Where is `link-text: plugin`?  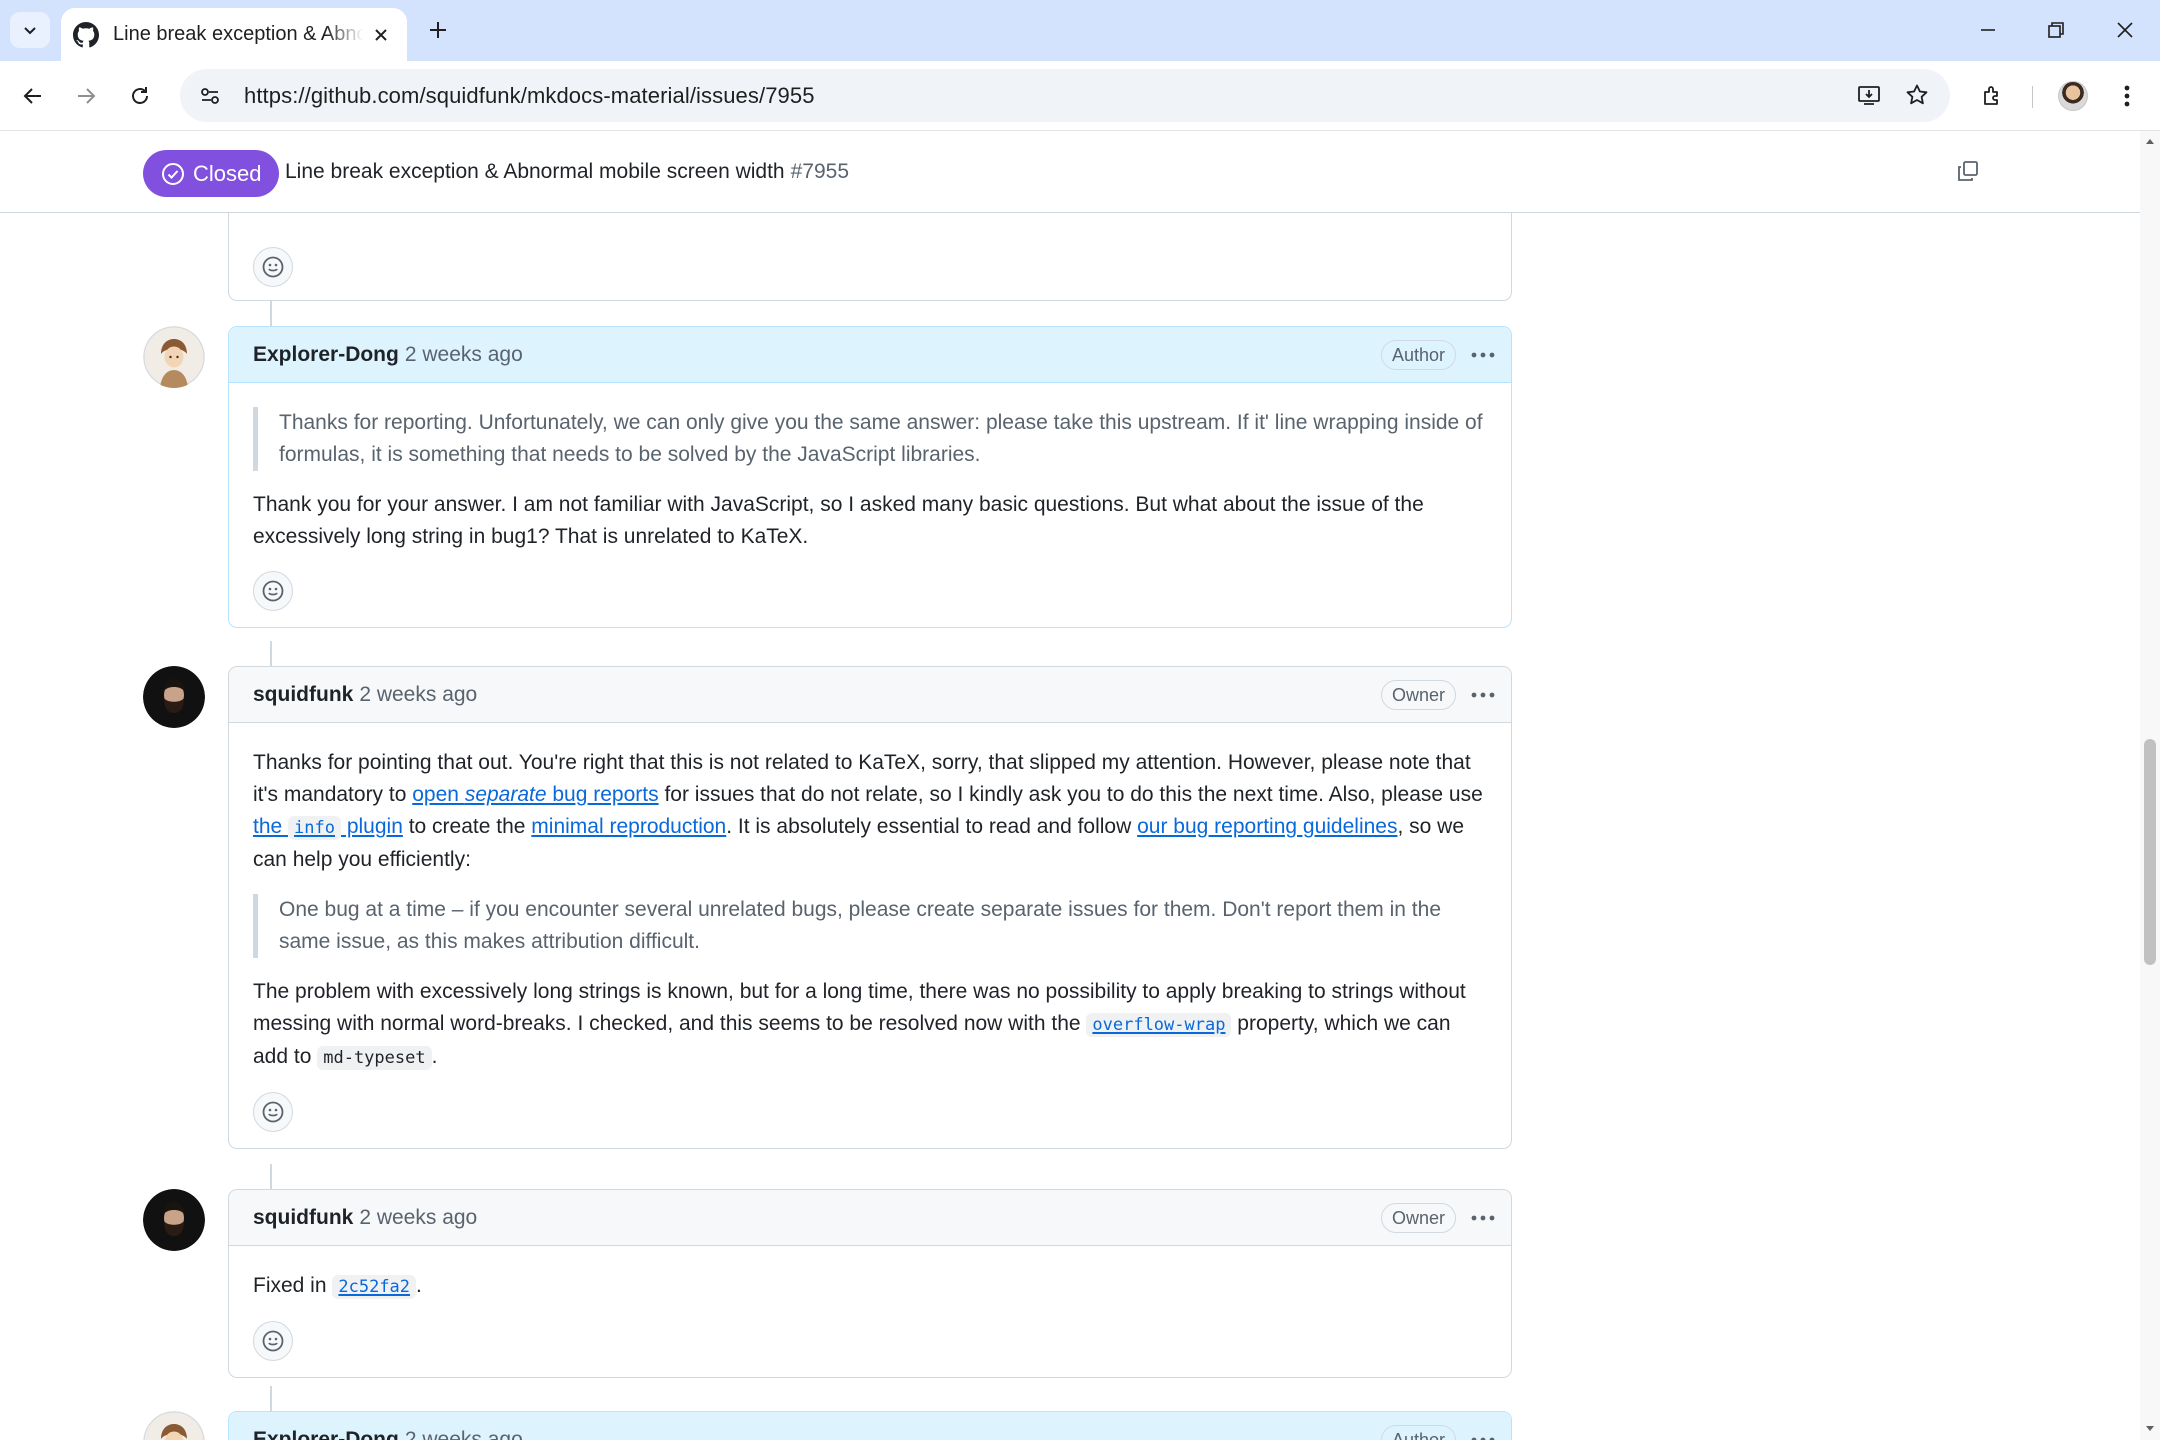
link-text: plugin is located at coordinates (371, 826).